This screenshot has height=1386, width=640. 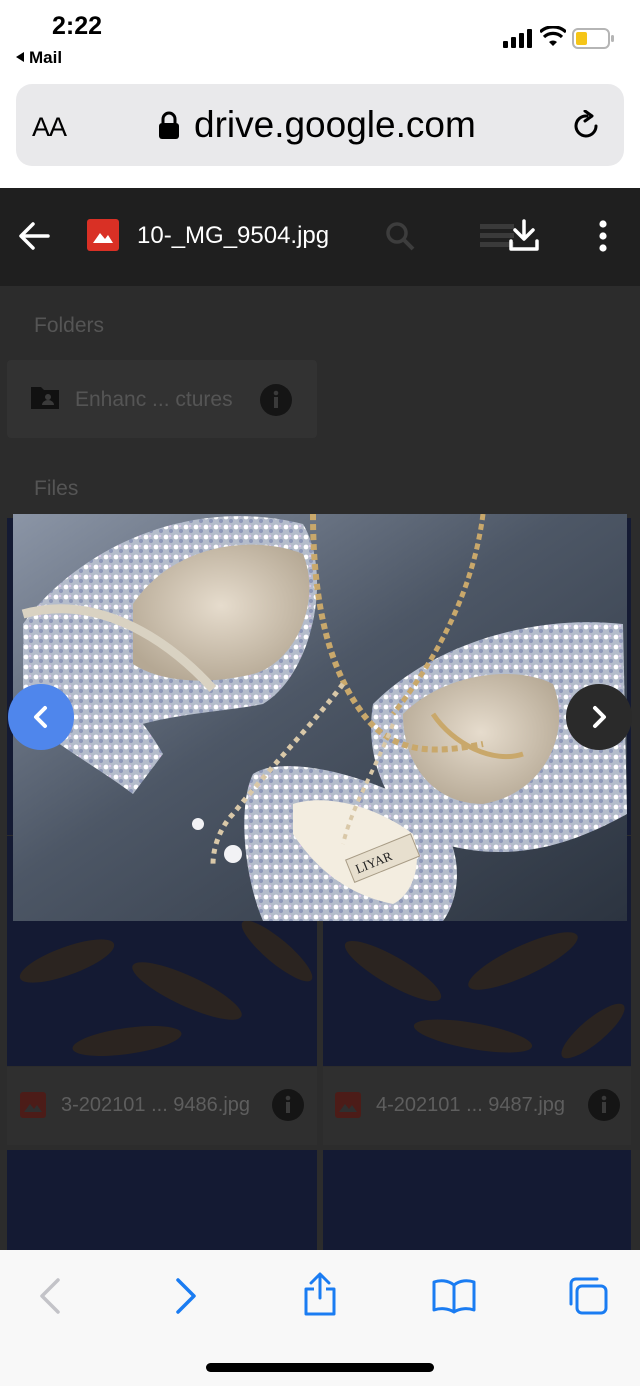 I want to click on bookmarks-icon, so click(x=454, y=1296).